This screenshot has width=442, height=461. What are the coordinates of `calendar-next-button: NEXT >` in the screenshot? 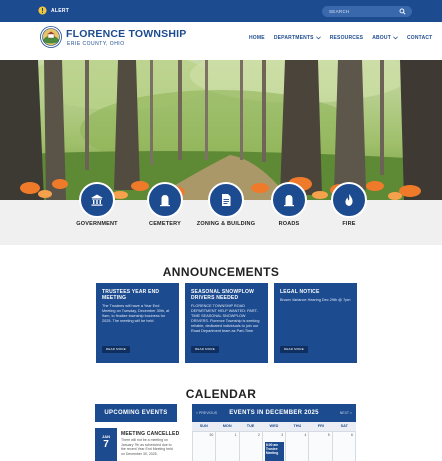 It's located at (346, 413).